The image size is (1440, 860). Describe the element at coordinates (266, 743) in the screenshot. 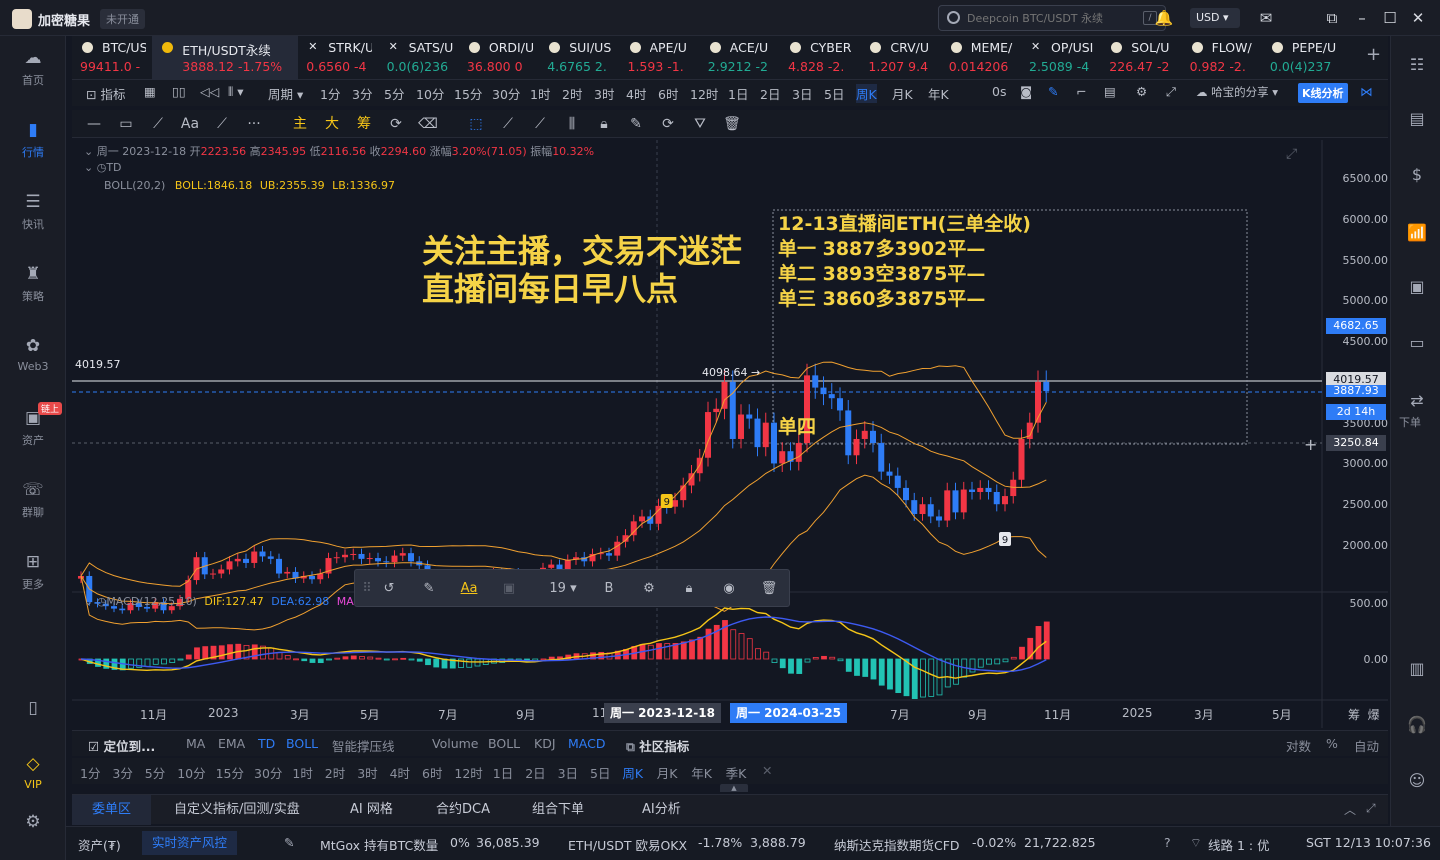

I see `main-indicator-toggle: TD` at that location.